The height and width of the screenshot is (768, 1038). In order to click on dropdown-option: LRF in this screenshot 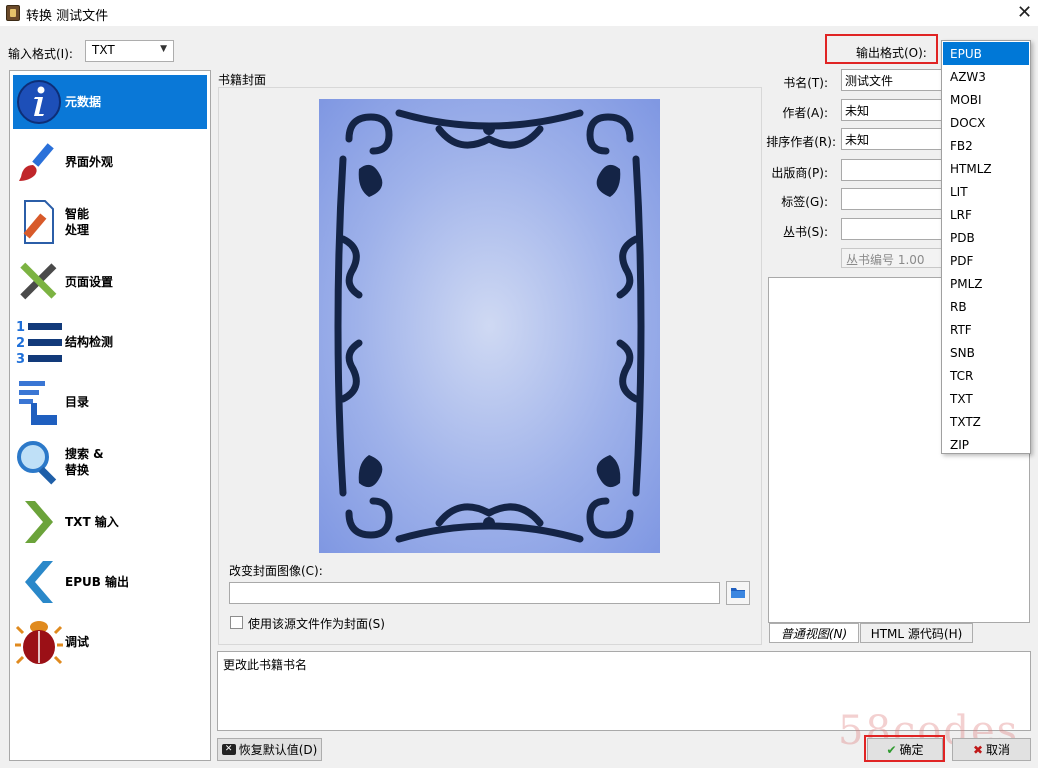, I will do `click(986, 214)`.